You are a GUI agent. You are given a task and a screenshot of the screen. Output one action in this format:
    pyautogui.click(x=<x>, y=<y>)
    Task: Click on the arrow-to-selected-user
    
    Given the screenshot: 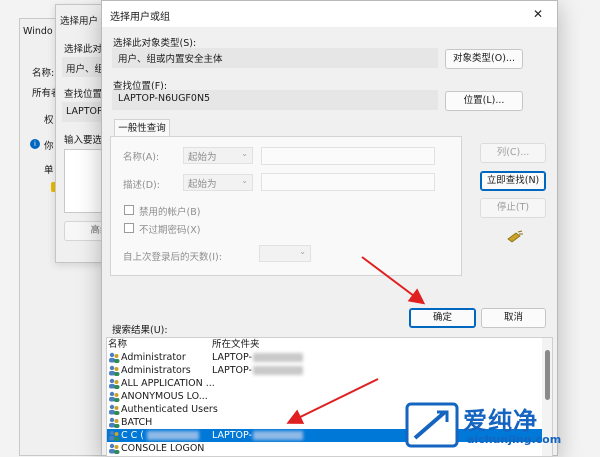 What is the action you would take?
    pyautogui.click(x=332, y=401)
    